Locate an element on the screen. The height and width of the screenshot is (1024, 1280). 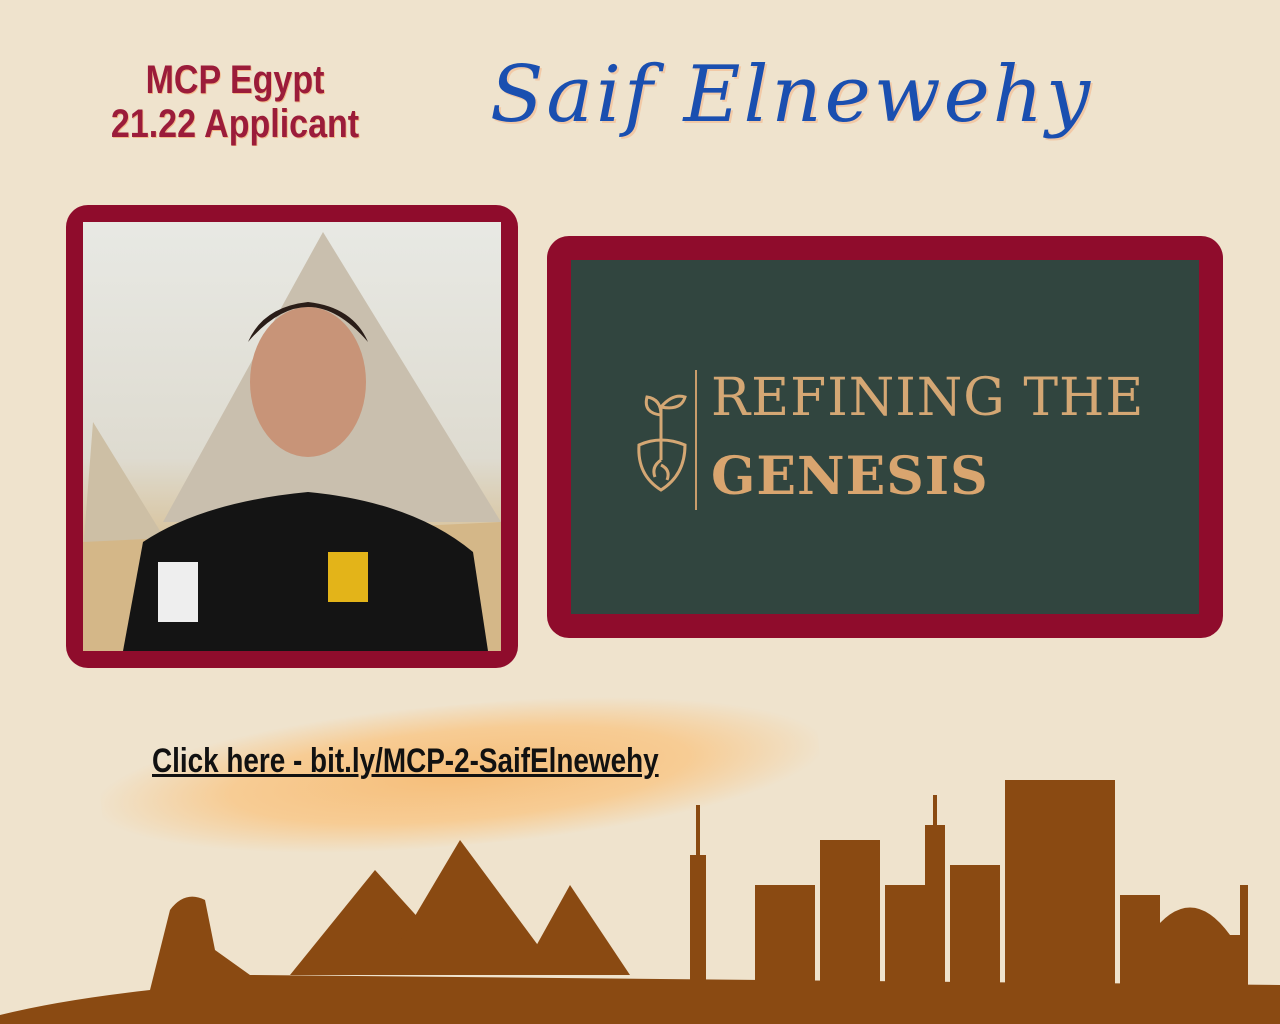
applicant-name: Saif Elnewehy is located at coordinates (792, 95).